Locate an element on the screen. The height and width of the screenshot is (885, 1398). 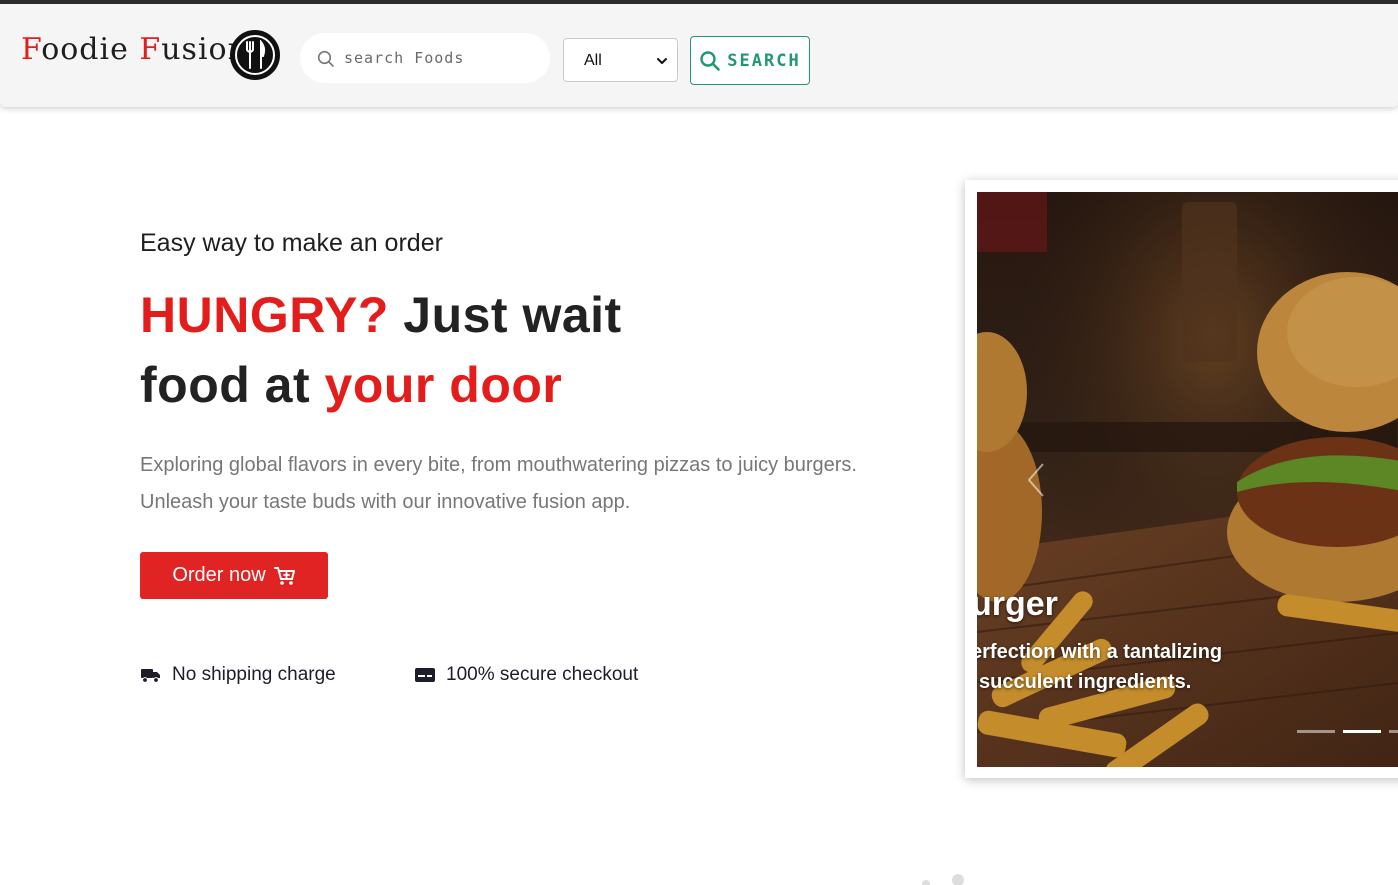
feature-no-shipping: No shipping charge is located at coordinates (238, 675).